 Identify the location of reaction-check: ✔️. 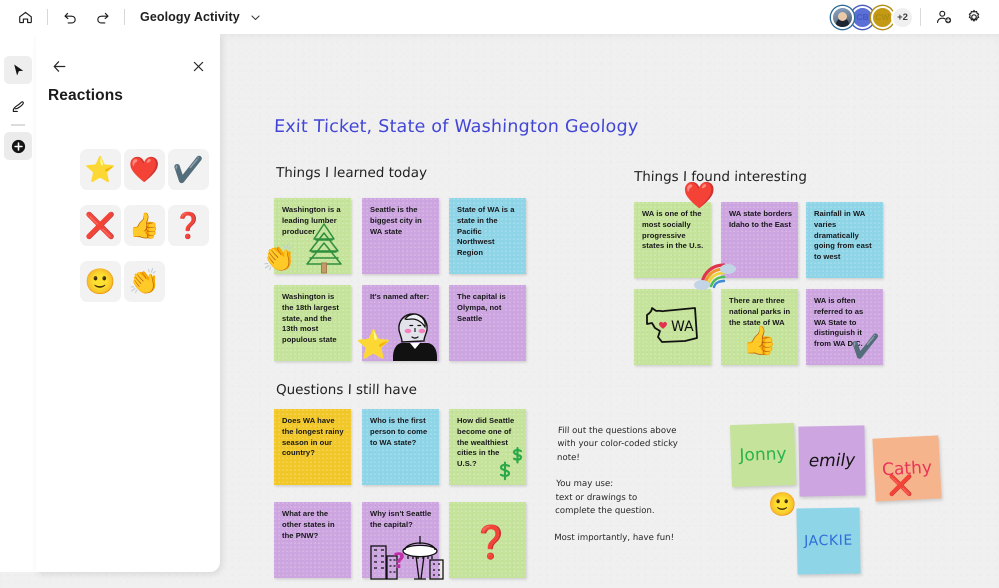
(188, 169).